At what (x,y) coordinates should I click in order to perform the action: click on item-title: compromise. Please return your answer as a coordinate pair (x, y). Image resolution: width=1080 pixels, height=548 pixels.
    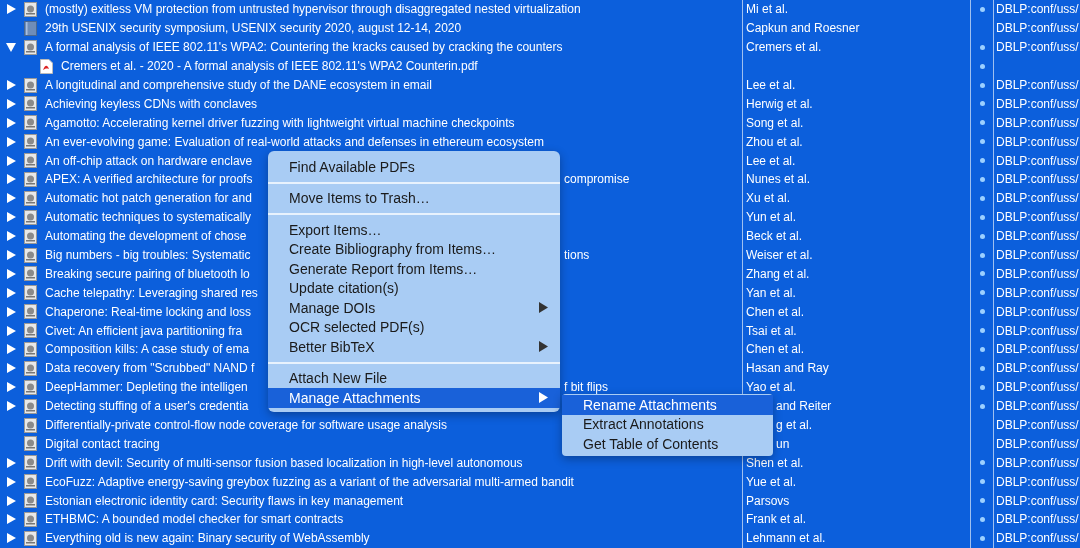
    Looking at the image, I should click on (597, 179).